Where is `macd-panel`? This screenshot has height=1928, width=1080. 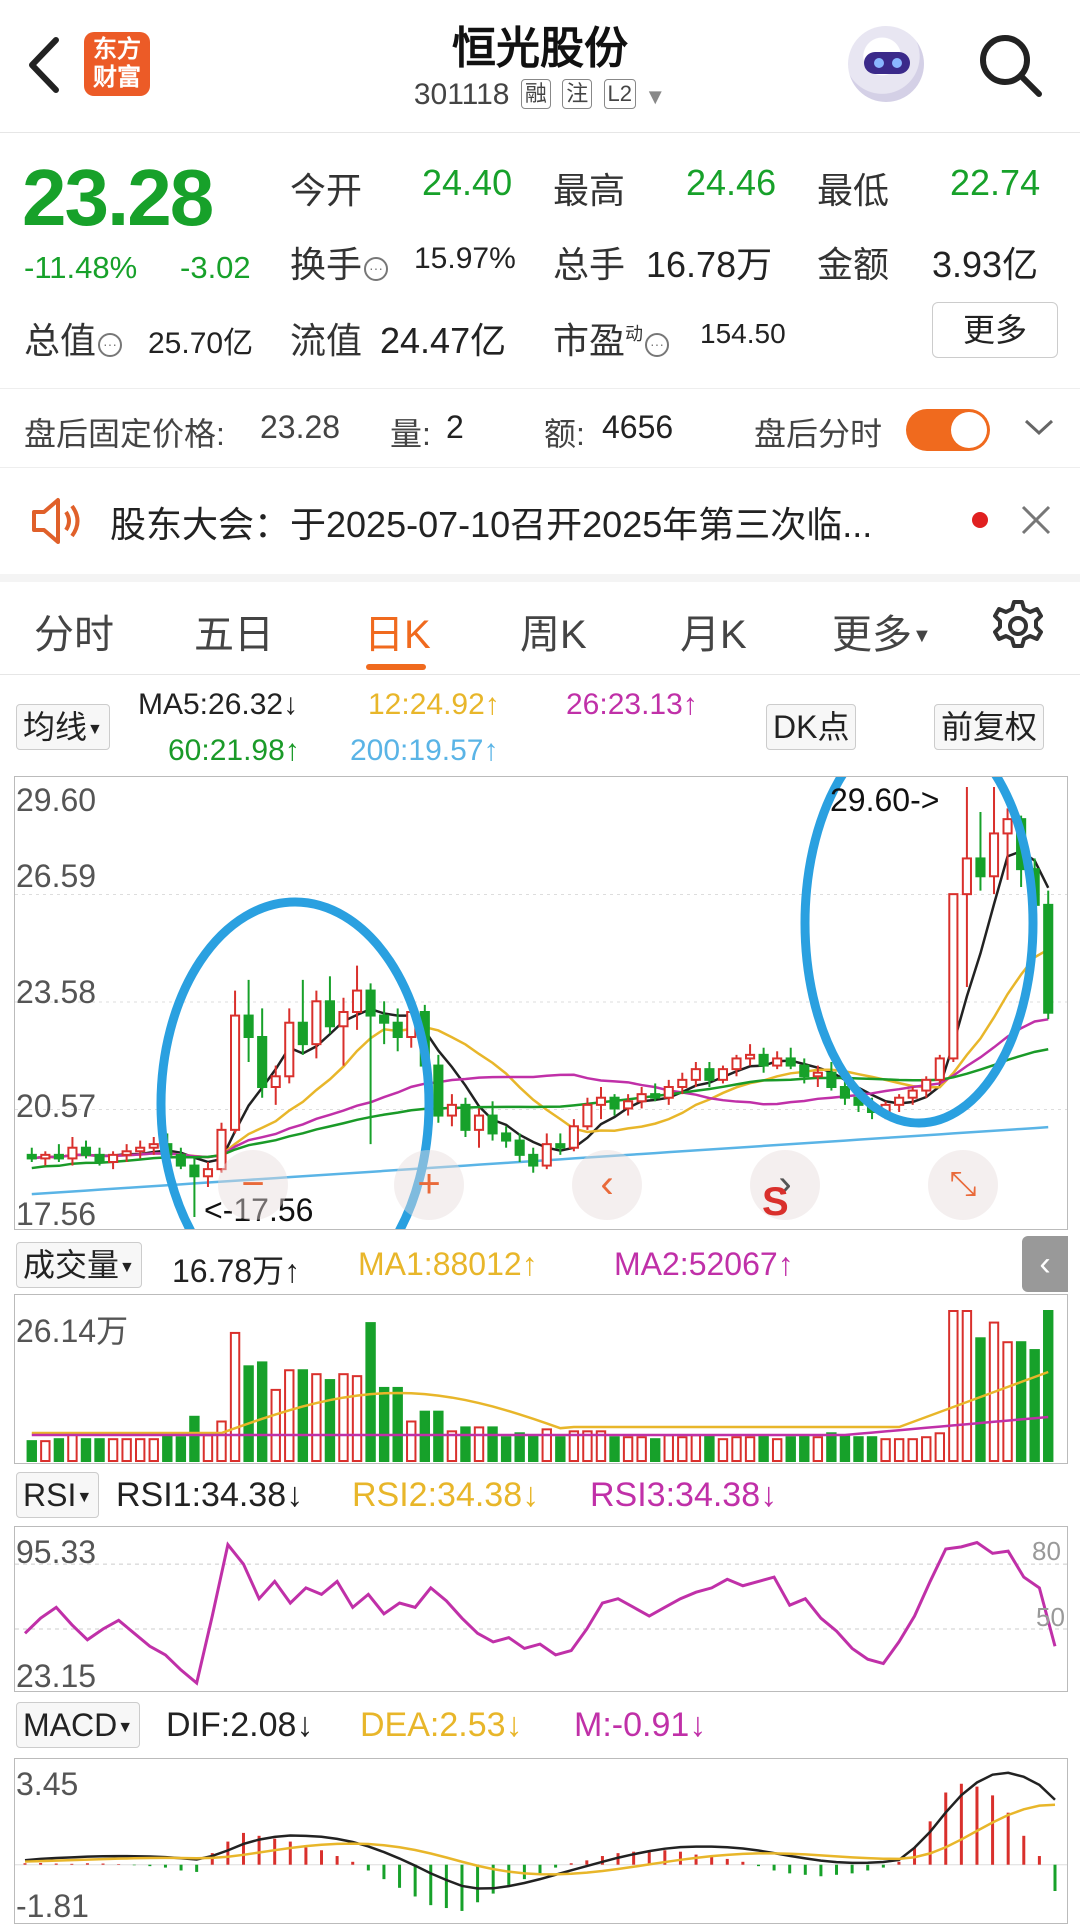
macd-panel is located at coordinates (541, 1841).